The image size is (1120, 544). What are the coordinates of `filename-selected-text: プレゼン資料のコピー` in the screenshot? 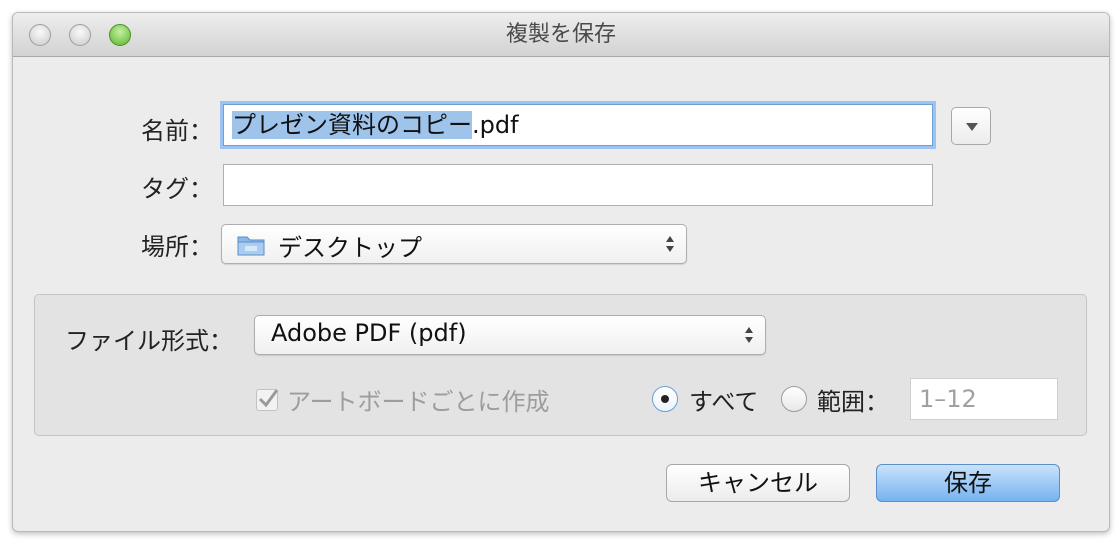 It's located at (352, 125).